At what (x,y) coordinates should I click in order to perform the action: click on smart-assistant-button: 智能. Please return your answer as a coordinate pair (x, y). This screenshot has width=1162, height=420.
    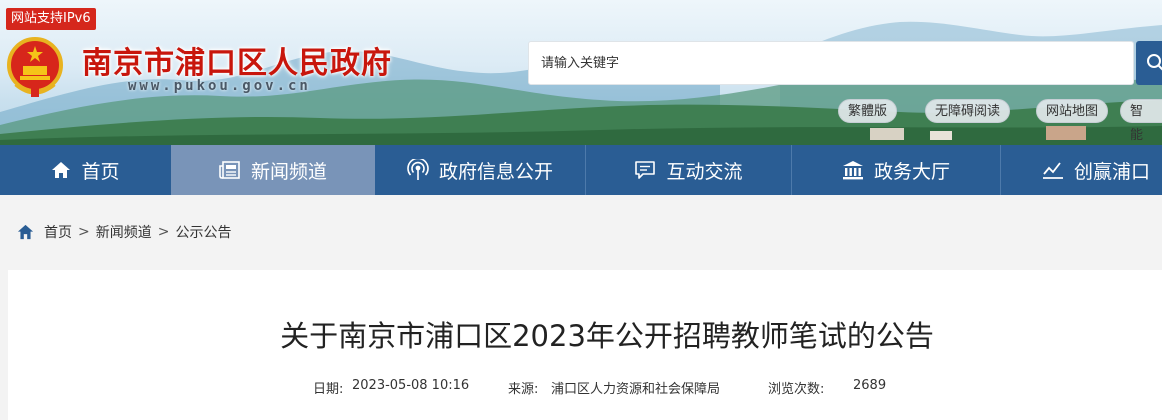
    Looking at the image, I should click on (1141, 111).